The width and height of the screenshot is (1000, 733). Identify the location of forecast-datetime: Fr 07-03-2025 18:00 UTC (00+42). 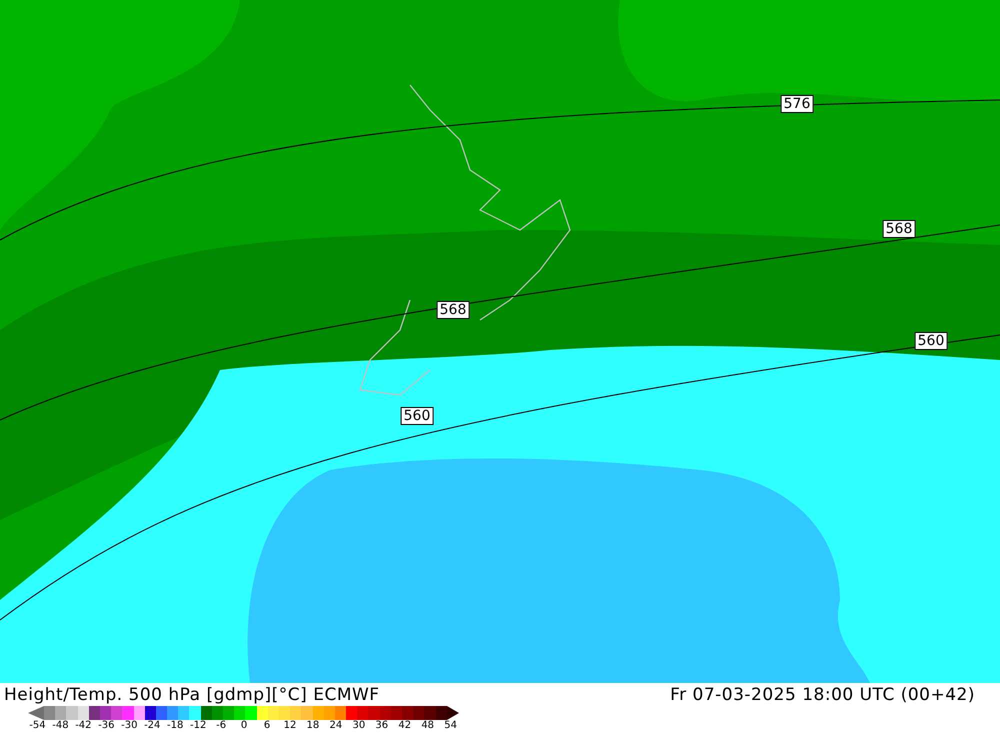
(822, 695).